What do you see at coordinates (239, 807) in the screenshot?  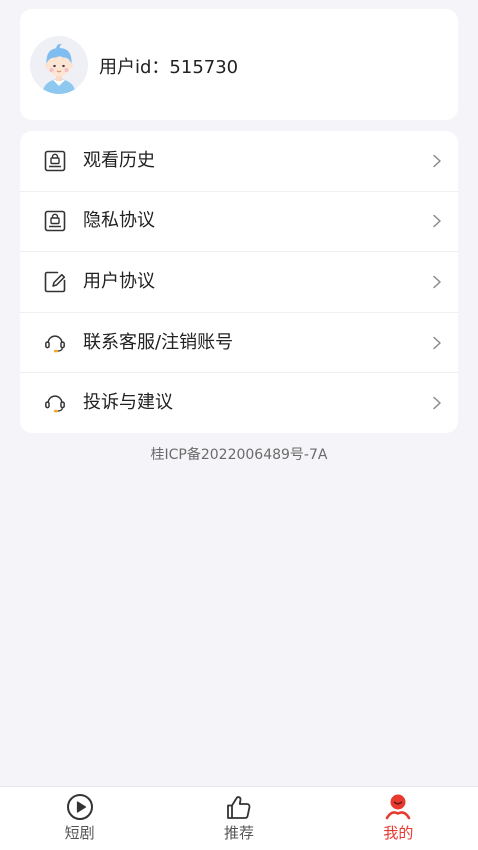 I see `thumbs-up-icon` at bounding box center [239, 807].